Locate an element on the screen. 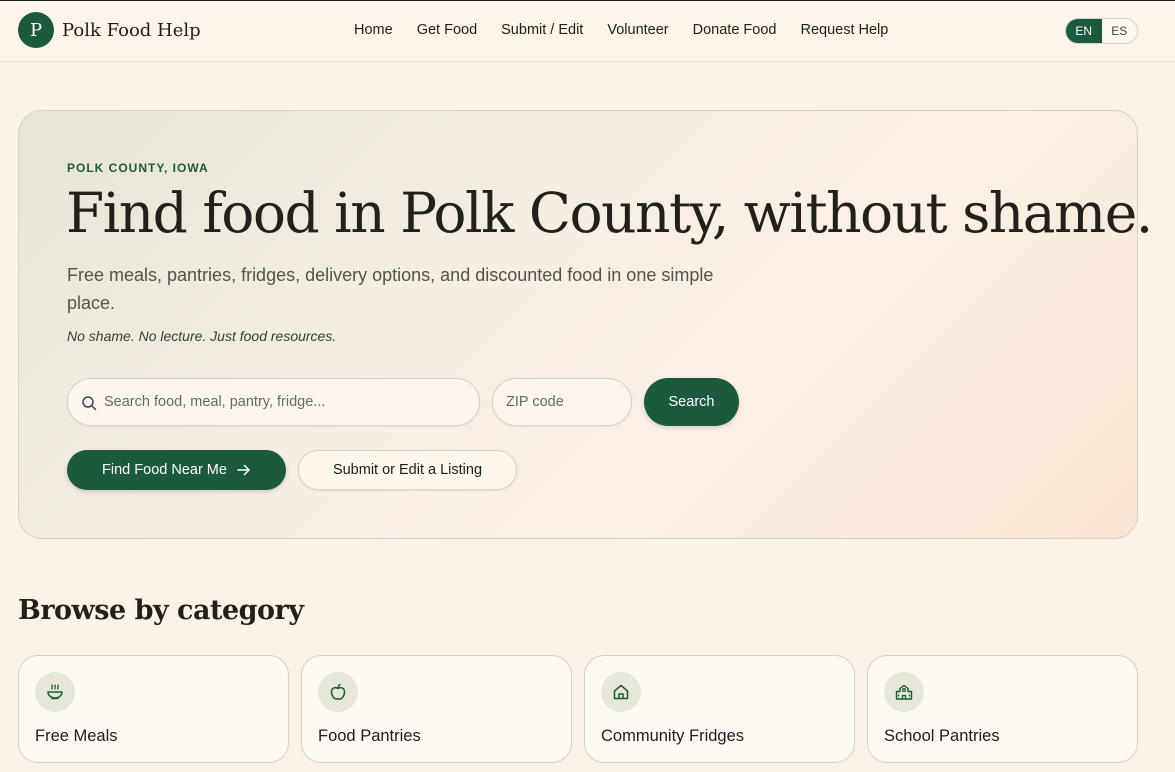 This screenshot has width=1175, height=772. categories-title: Browse by category is located at coordinates (161, 610).